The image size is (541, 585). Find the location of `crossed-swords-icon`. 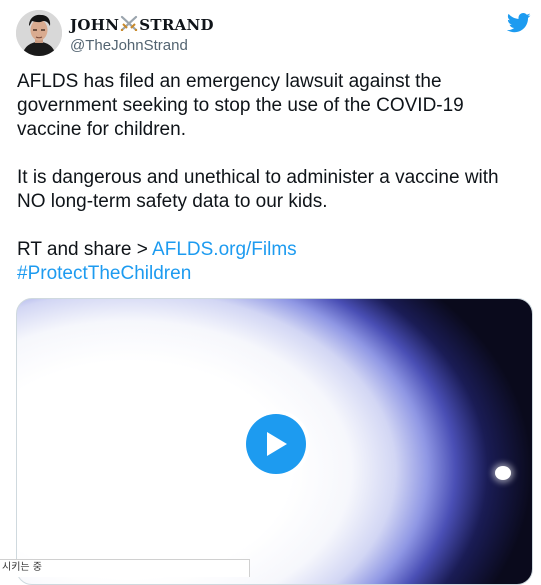

crossed-swords-icon is located at coordinates (129, 25).